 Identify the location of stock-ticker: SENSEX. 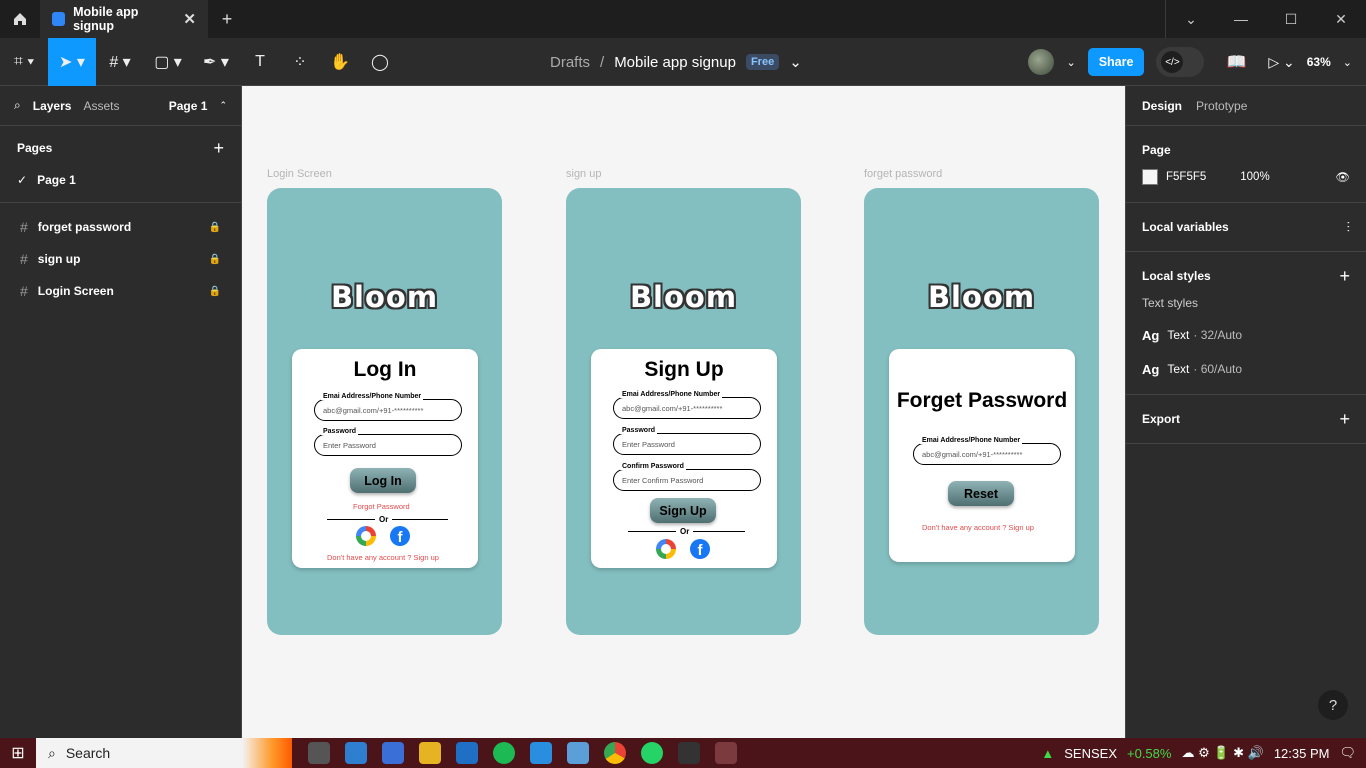
(1090, 753).